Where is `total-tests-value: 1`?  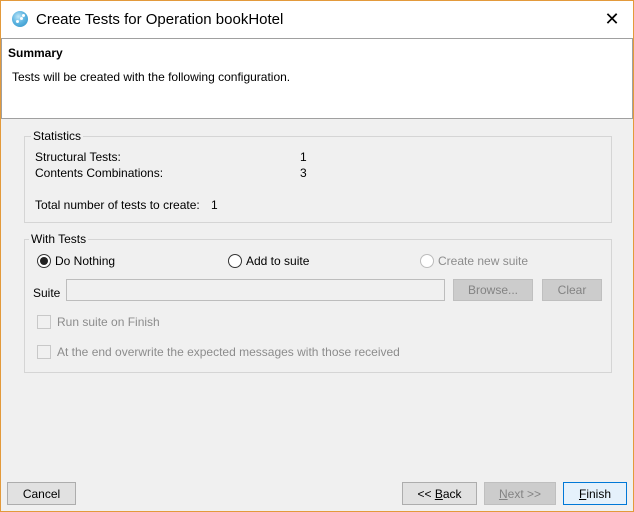 total-tests-value: 1 is located at coordinates (214, 205).